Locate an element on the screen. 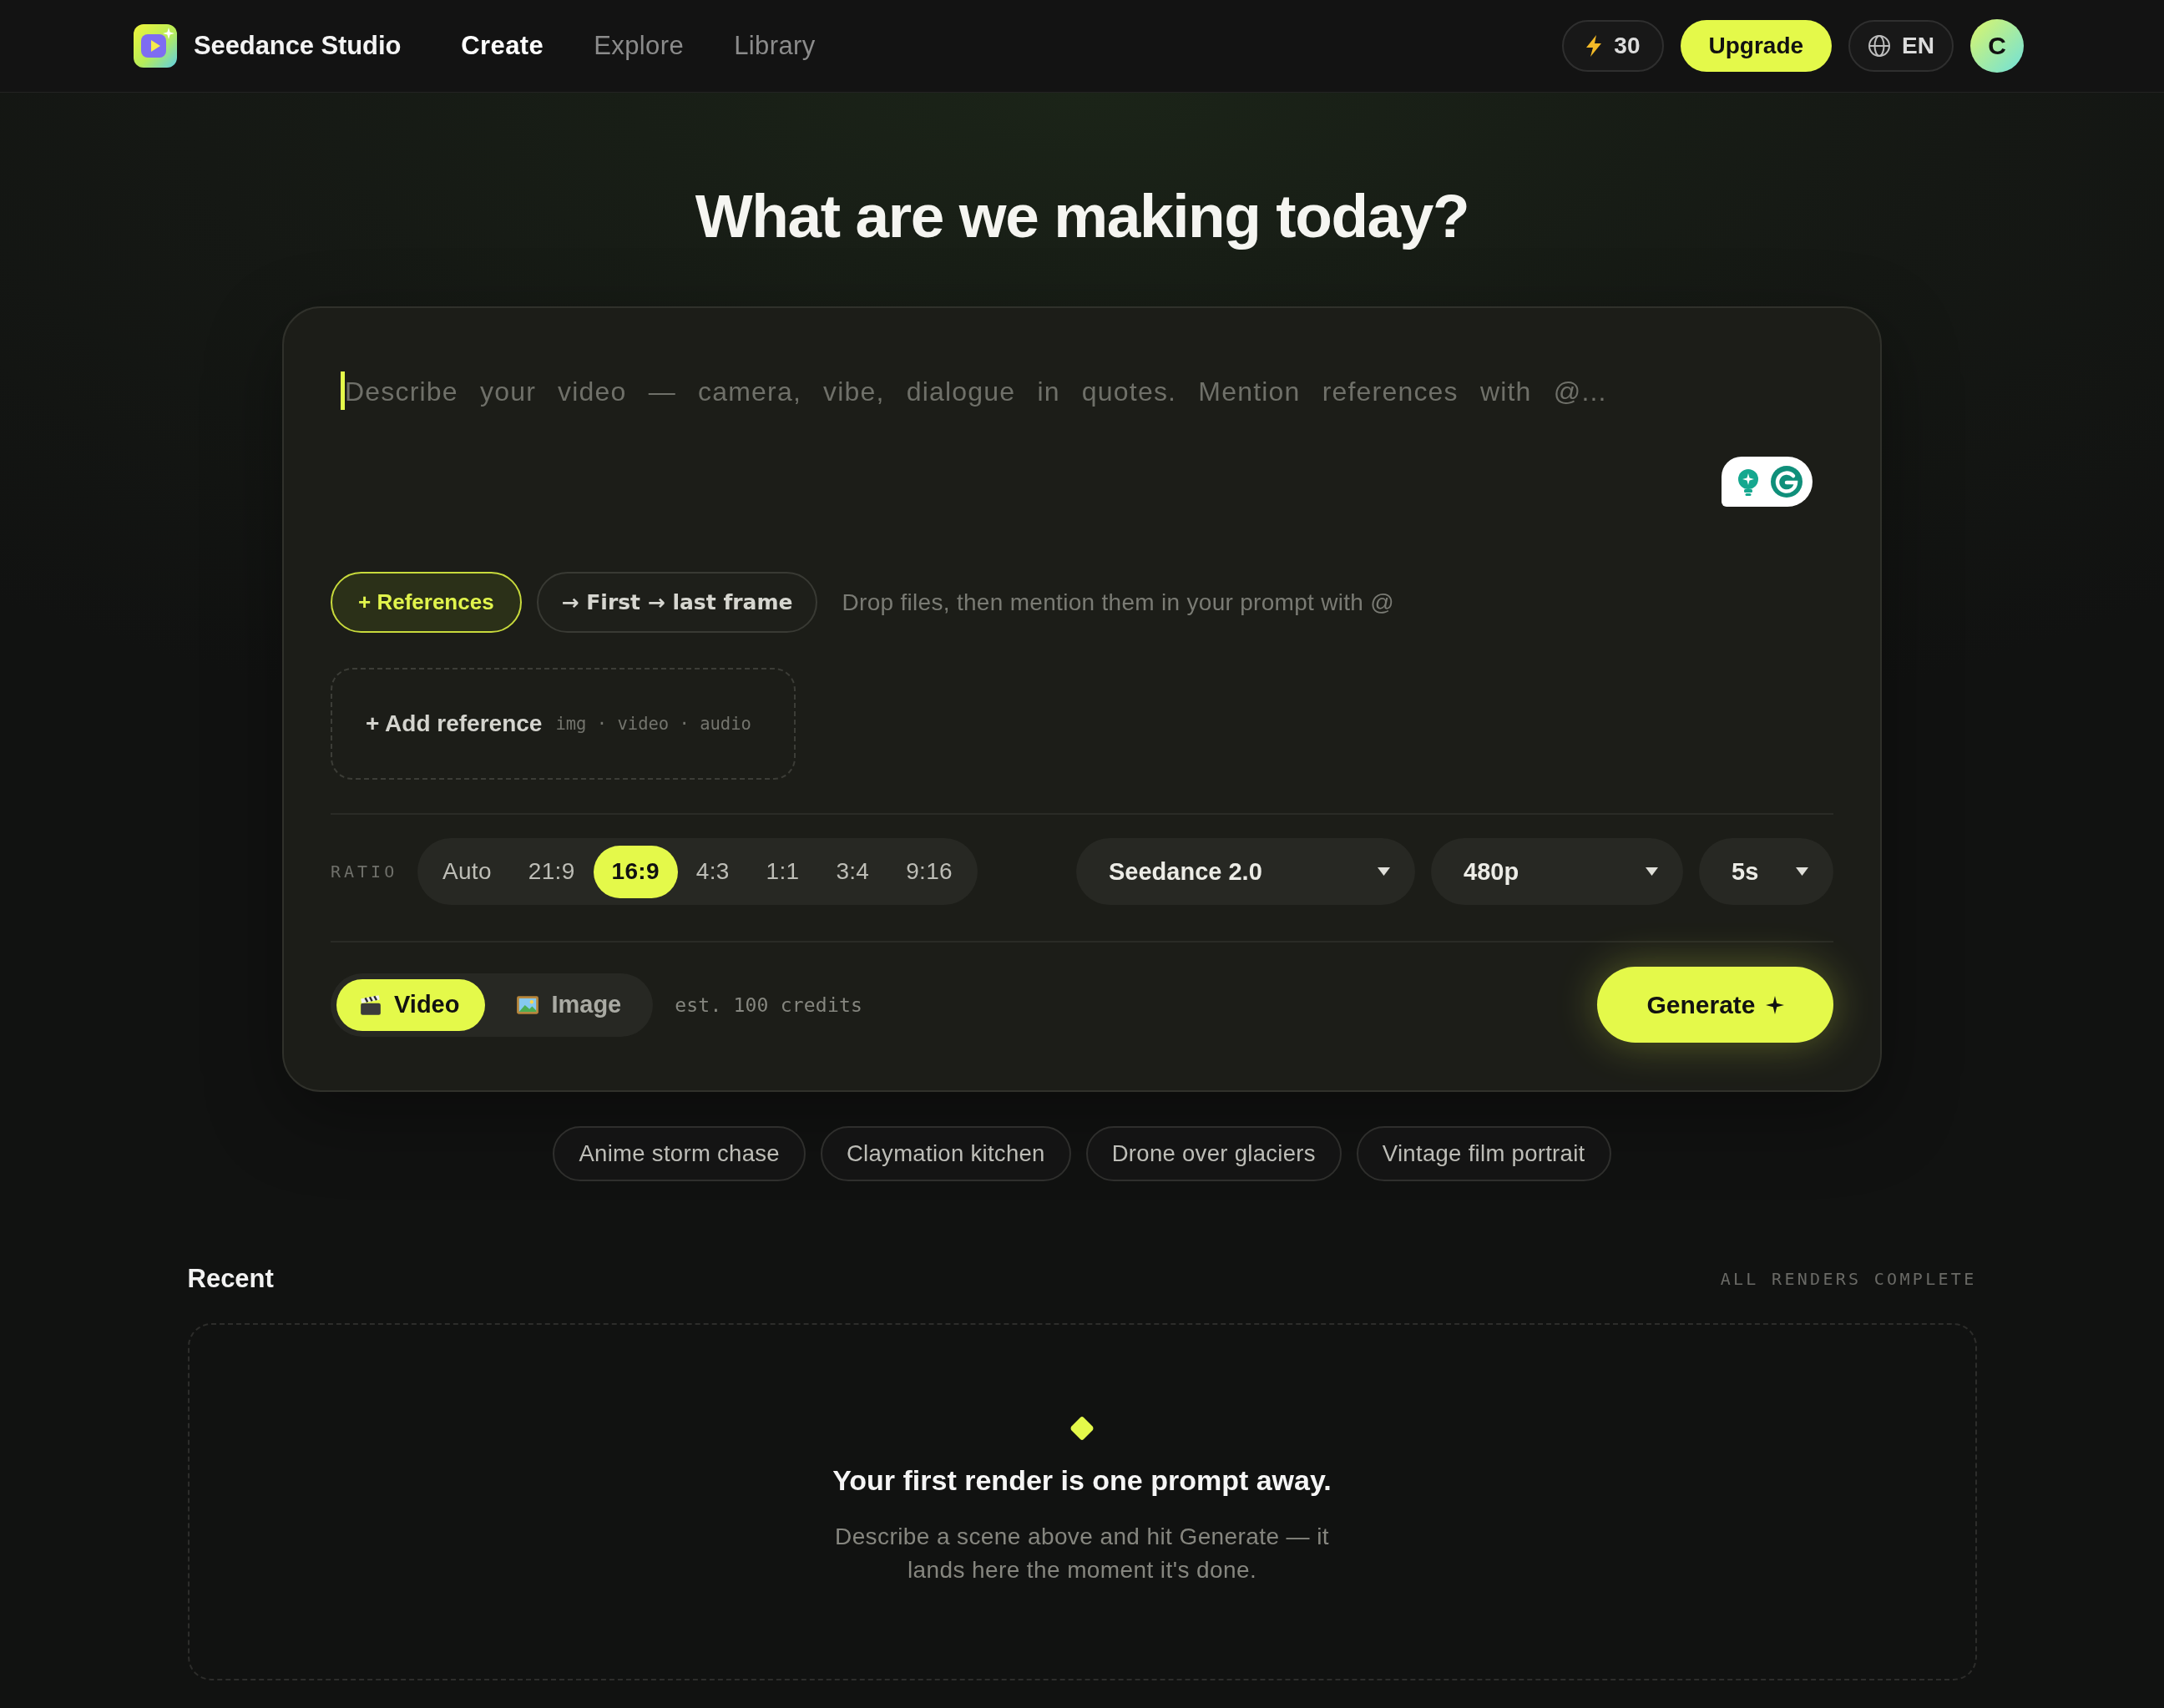  ratio-option: 21:9 is located at coordinates (551, 871).